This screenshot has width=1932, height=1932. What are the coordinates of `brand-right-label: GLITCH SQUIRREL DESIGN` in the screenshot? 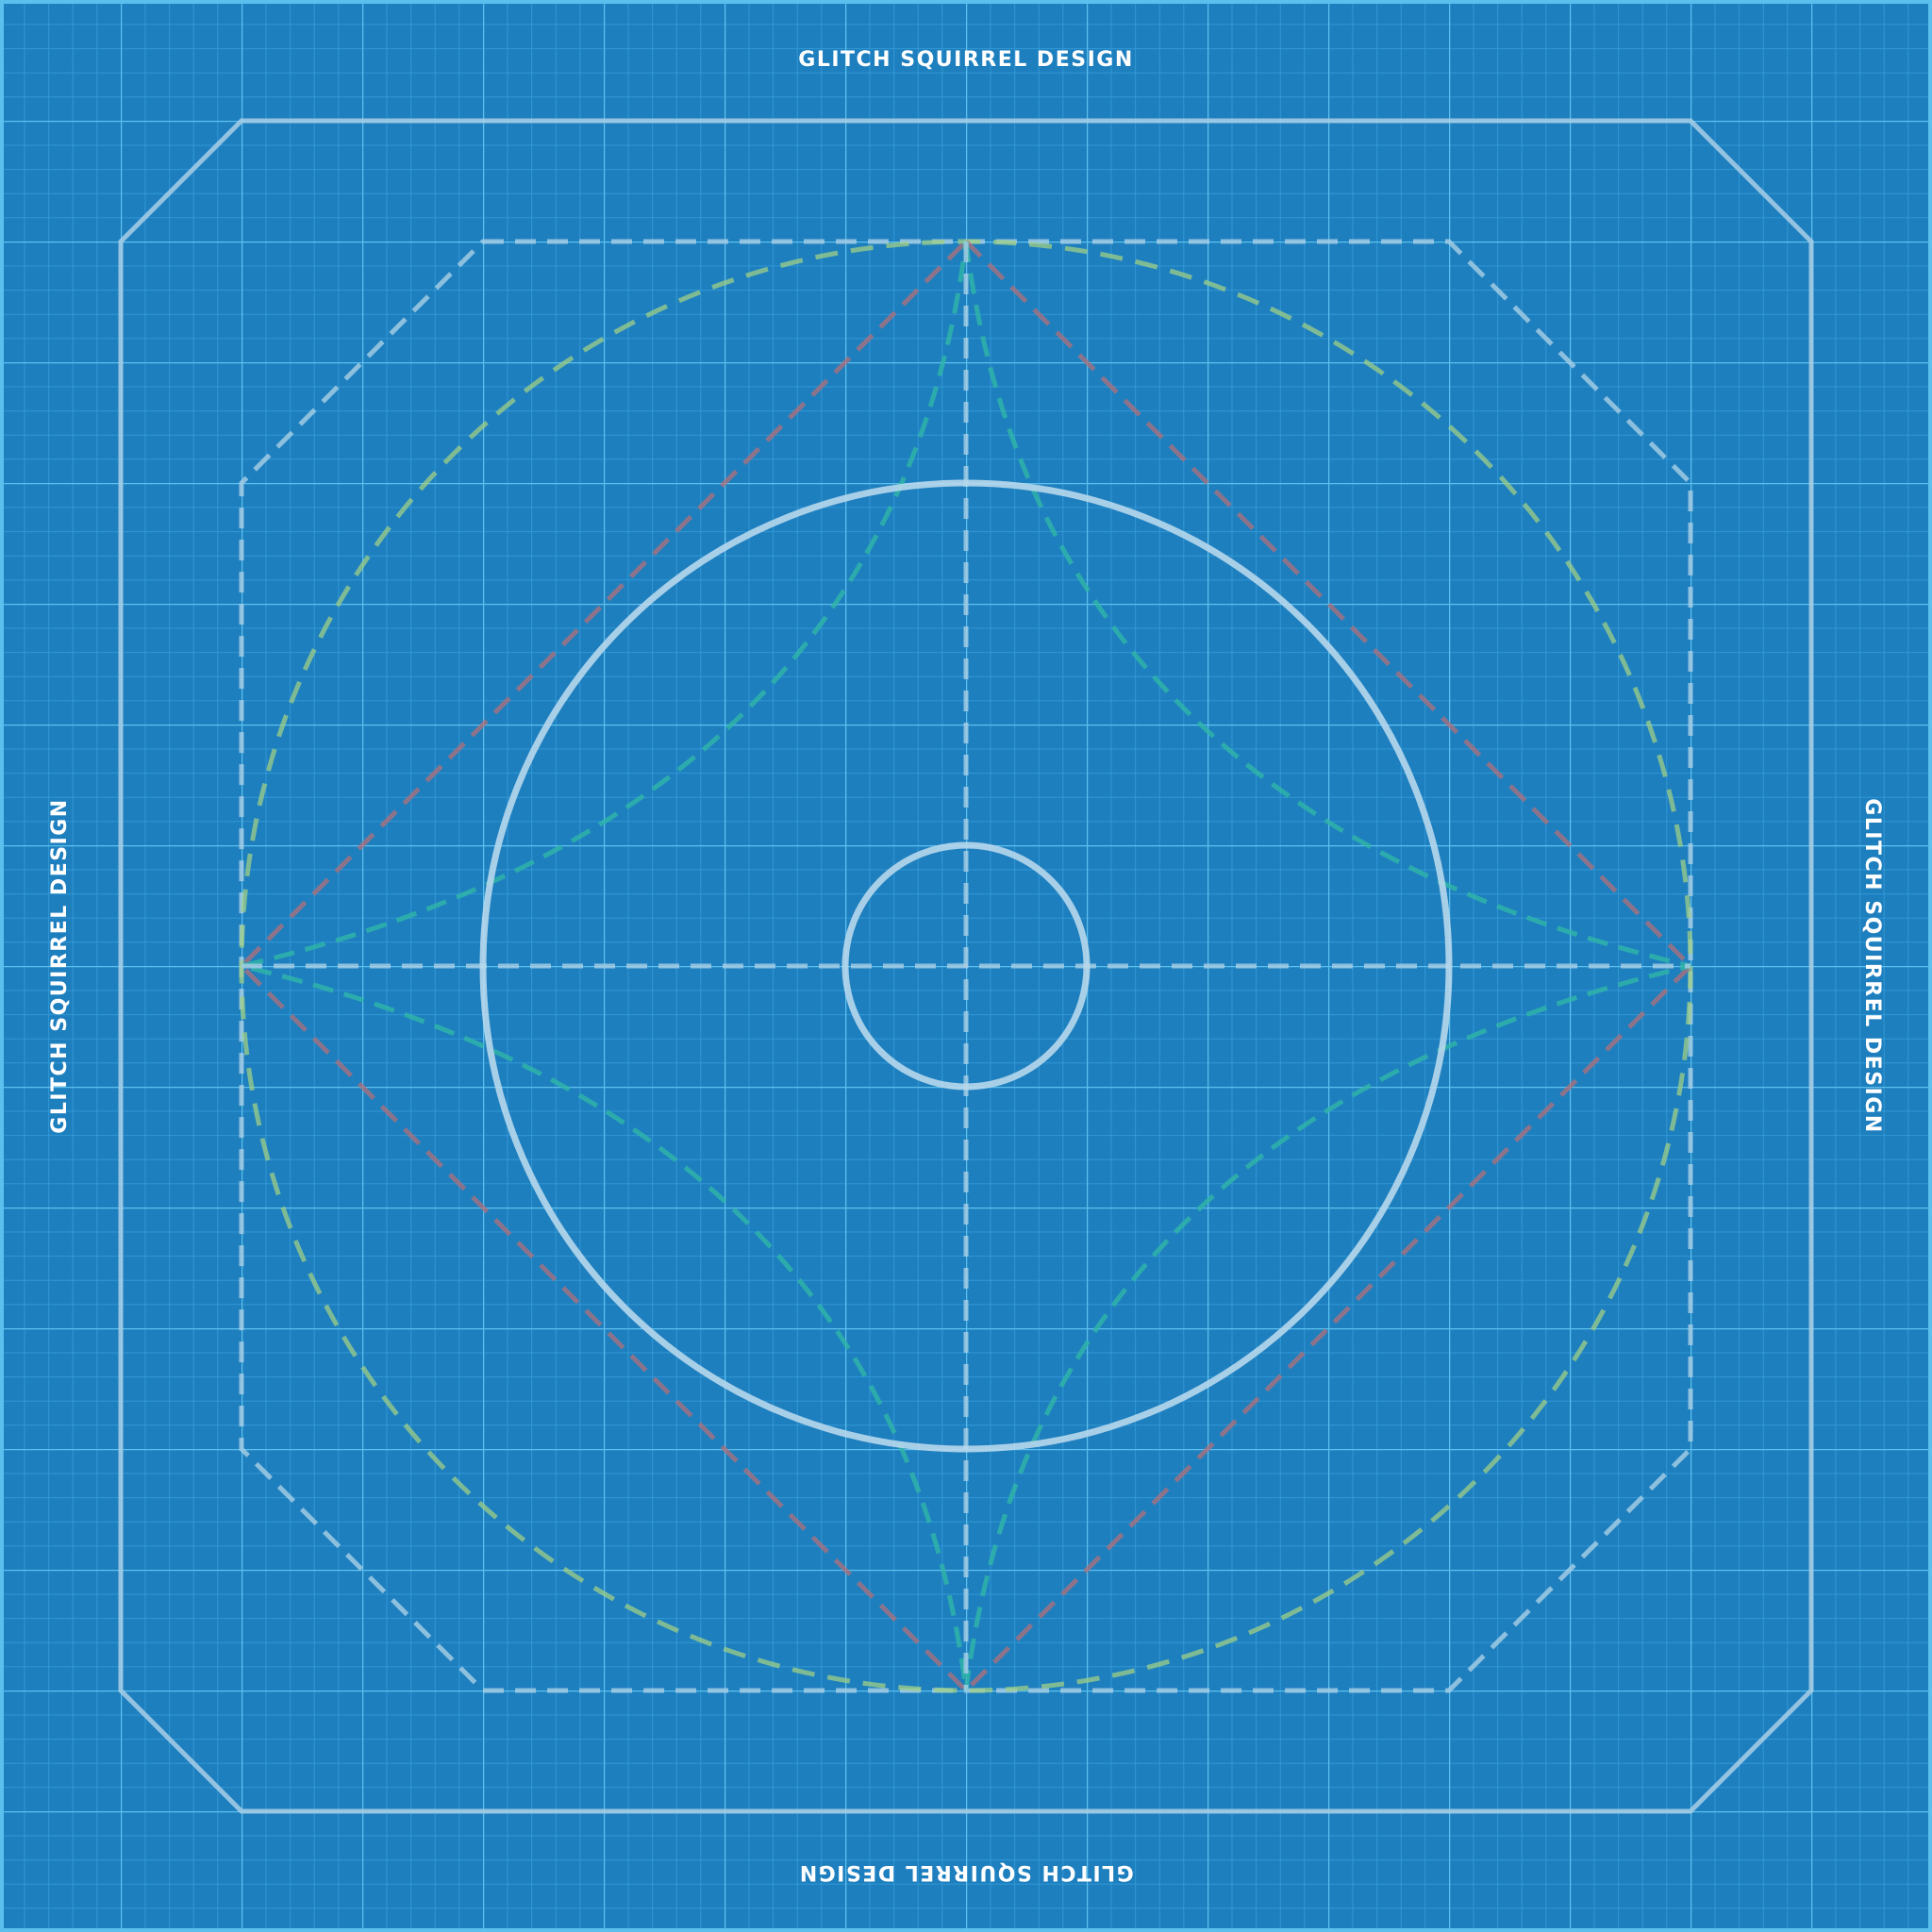 It's located at (1872, 965).